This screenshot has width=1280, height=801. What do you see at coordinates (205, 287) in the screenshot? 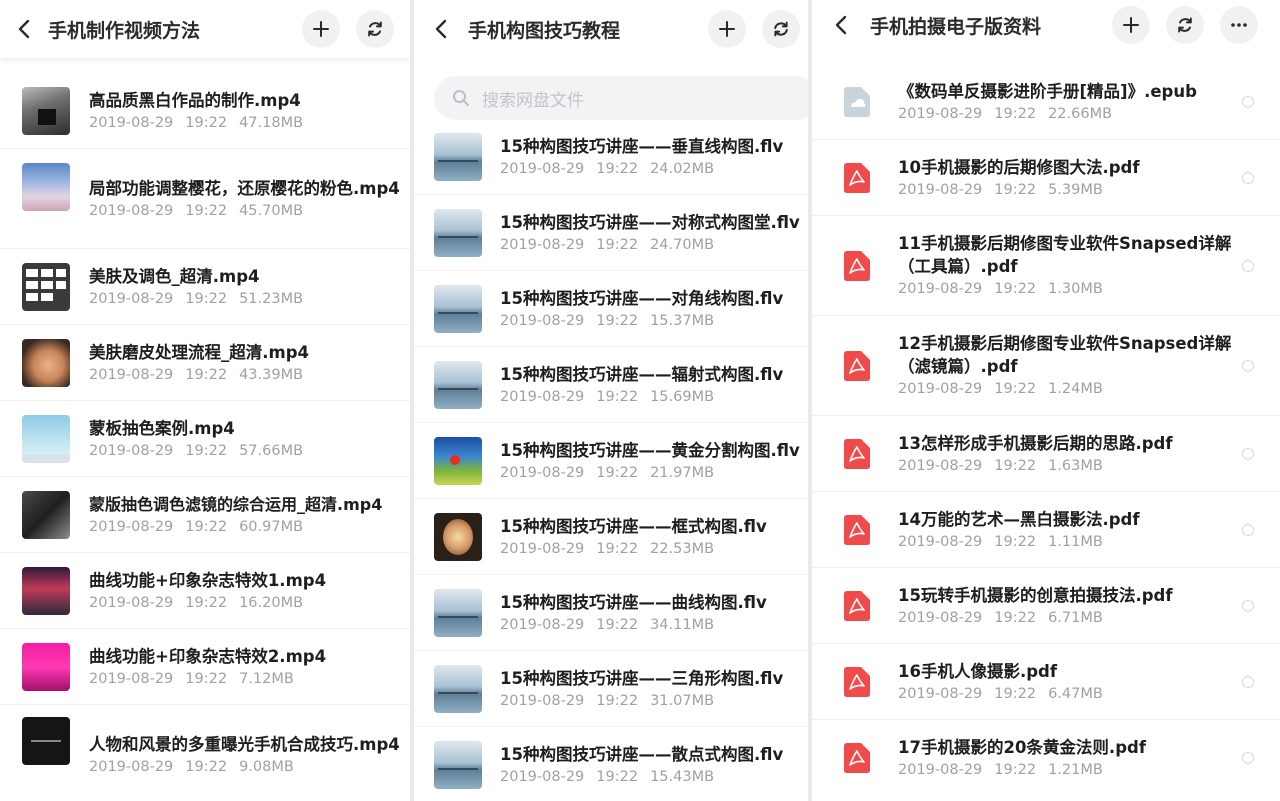
I see `list-item: 美肤及调色_超清.mp4 2019-08-29 19:22 51.23MB` at bounding box center [205, 287].